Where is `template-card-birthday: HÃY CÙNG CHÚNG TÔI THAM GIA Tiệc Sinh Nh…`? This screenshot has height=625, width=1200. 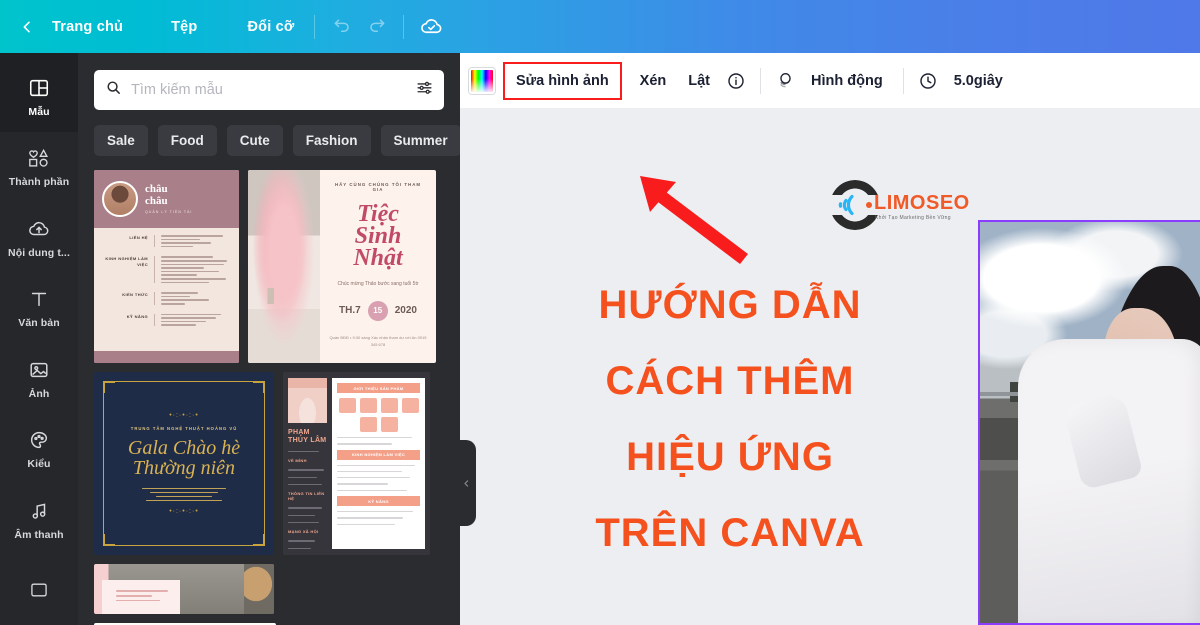
template-card-birthday: HÃY CÙNG CHÚNG TÔI THAM GIA Tiệc Sinh Nh… is located at coordinates (342, 266).